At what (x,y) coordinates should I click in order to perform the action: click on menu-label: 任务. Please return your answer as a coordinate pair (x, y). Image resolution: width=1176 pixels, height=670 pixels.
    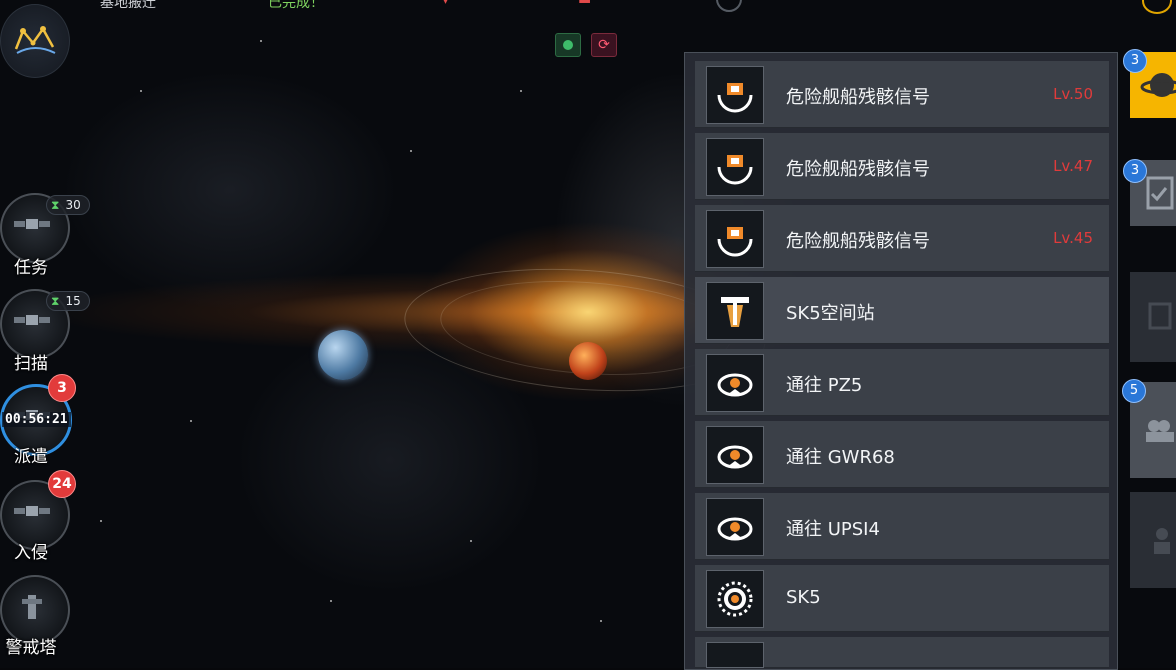
    Looking at the image, I should click on (31, 268).